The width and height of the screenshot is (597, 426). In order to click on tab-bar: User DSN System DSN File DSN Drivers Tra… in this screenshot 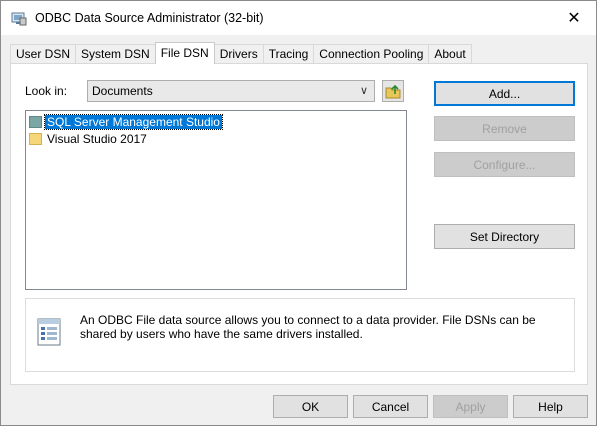, I will do `click(241, 53)`.